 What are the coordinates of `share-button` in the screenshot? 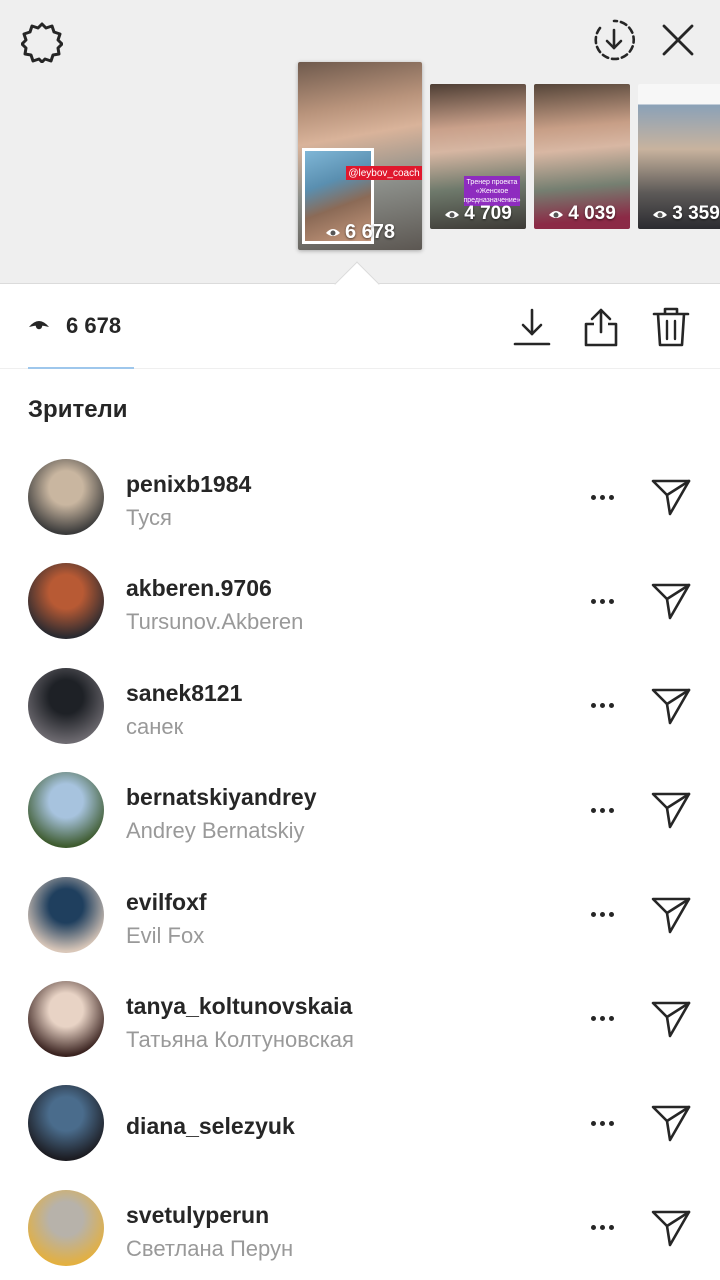 It's located at (601, 327).